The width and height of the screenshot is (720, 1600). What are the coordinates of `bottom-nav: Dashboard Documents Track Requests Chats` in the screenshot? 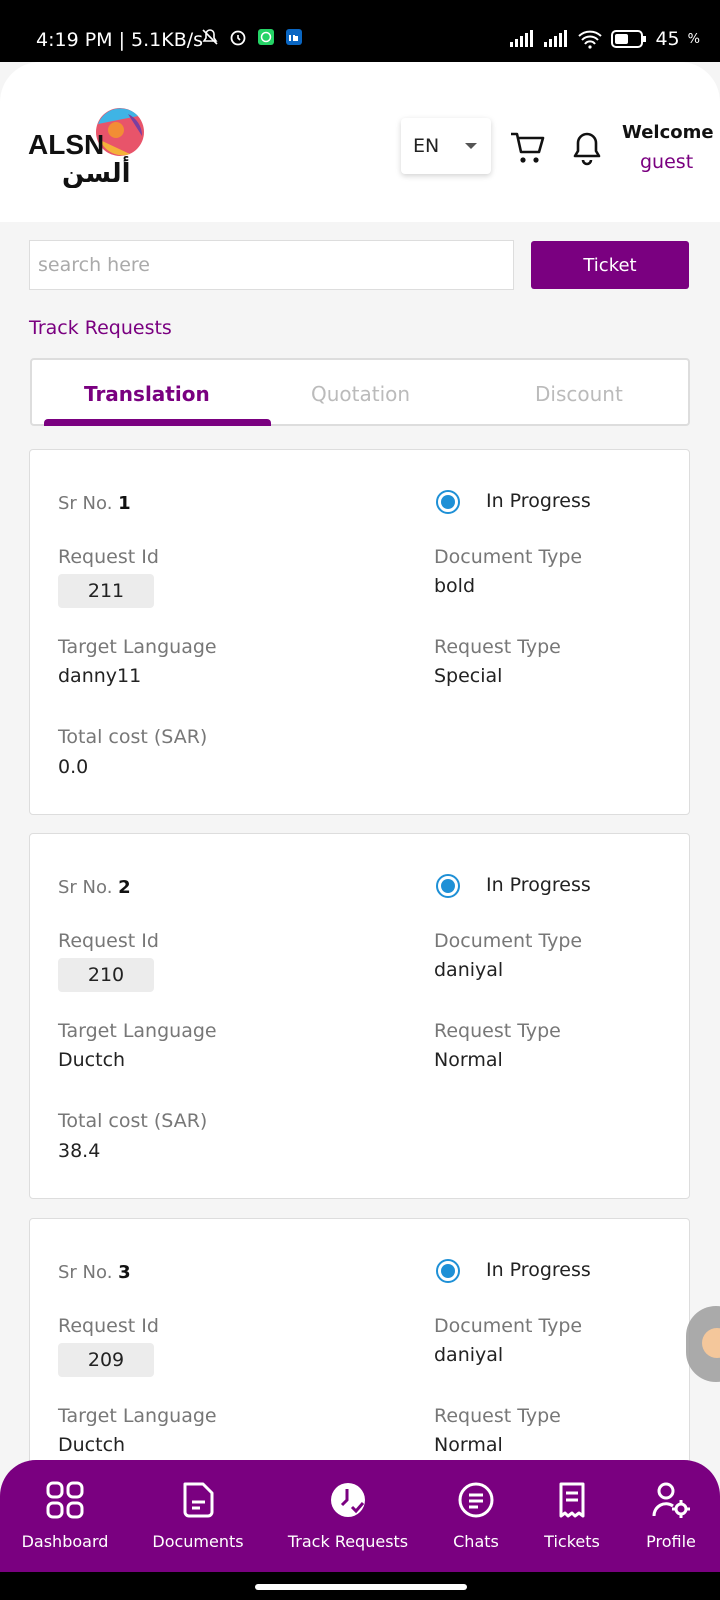 It's located at (360, 1516).